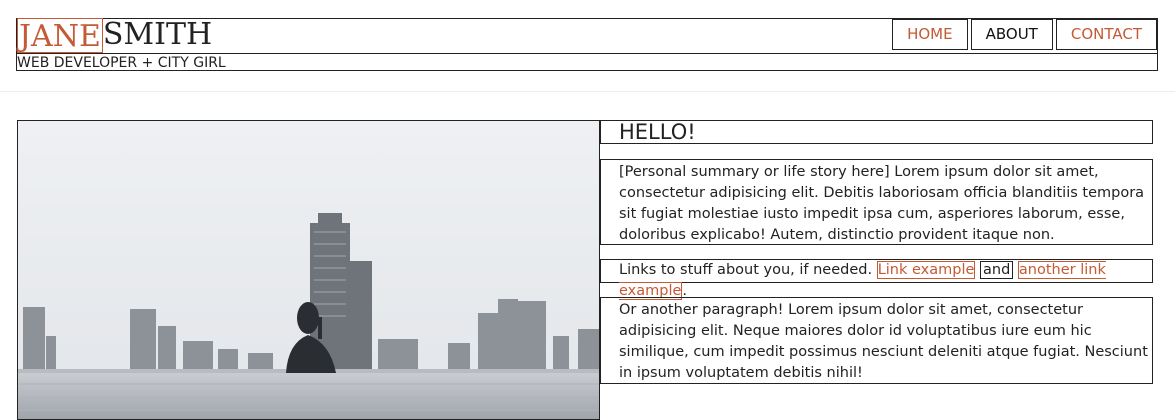 The height and width of the screenshot is (420, 1175). I want to click on site-tagline: WEB DEVELOPER + CITY GIRL, so click(121, 63).